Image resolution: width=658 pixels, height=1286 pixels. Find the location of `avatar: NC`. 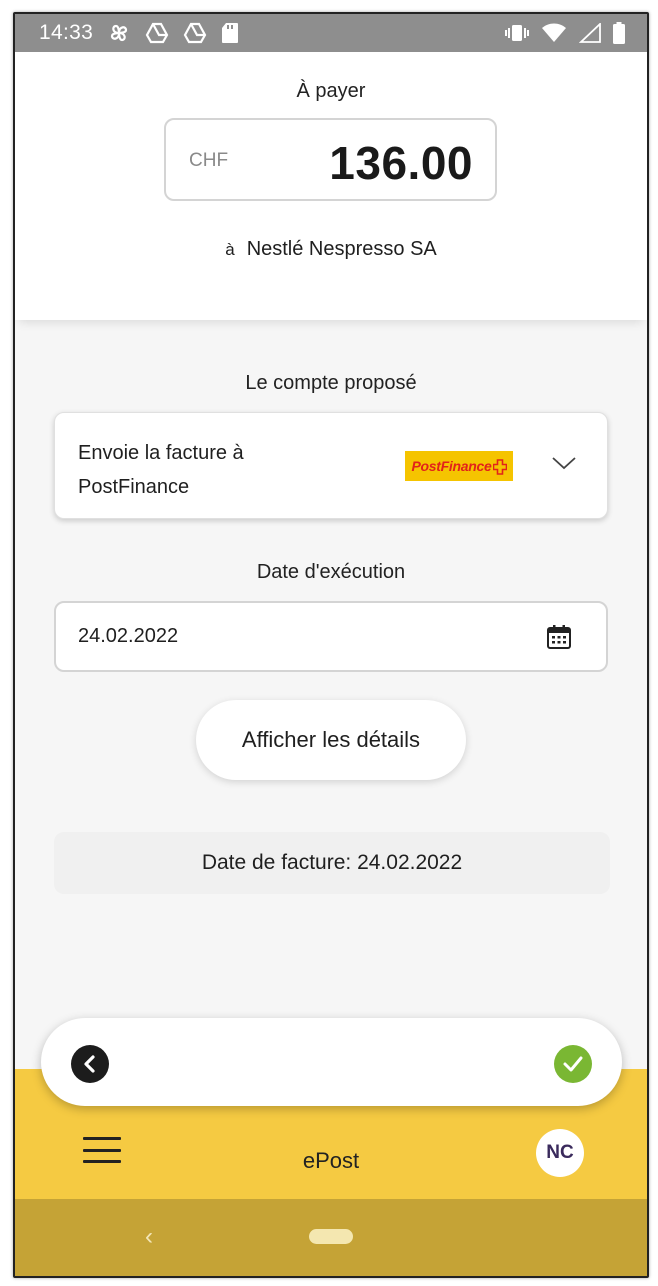

avatar: NC is located at coordinates (560, 1153).